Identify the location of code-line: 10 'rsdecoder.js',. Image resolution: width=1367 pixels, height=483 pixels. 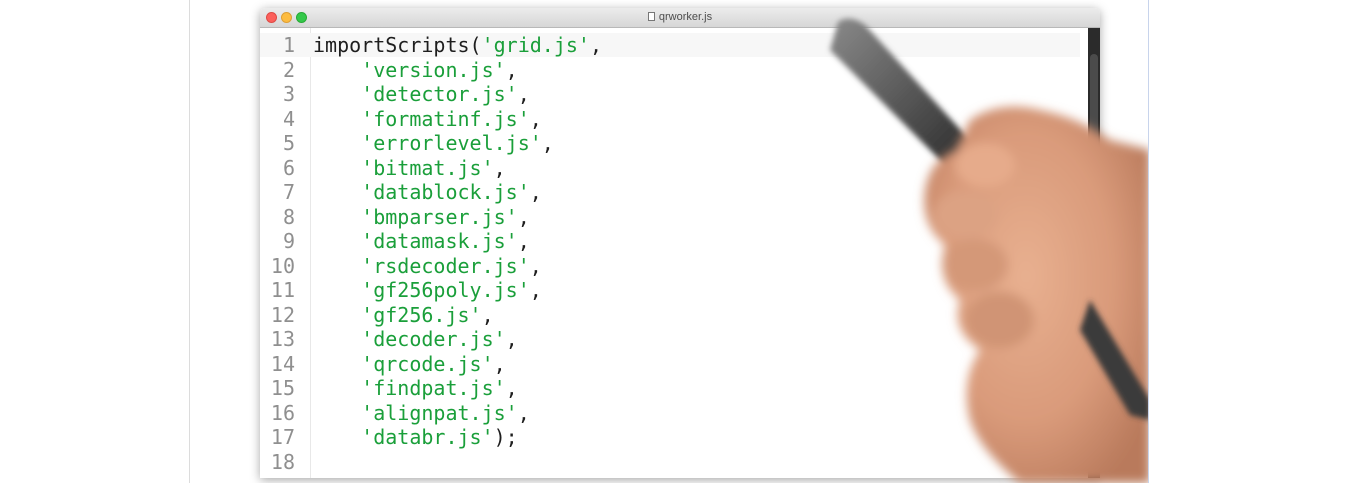
(670, 266).